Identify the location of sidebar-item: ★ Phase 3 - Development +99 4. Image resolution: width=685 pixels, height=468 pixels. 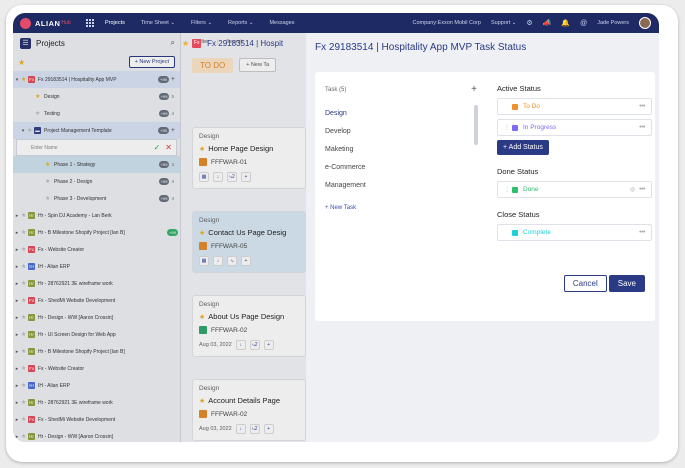
(96, 198).